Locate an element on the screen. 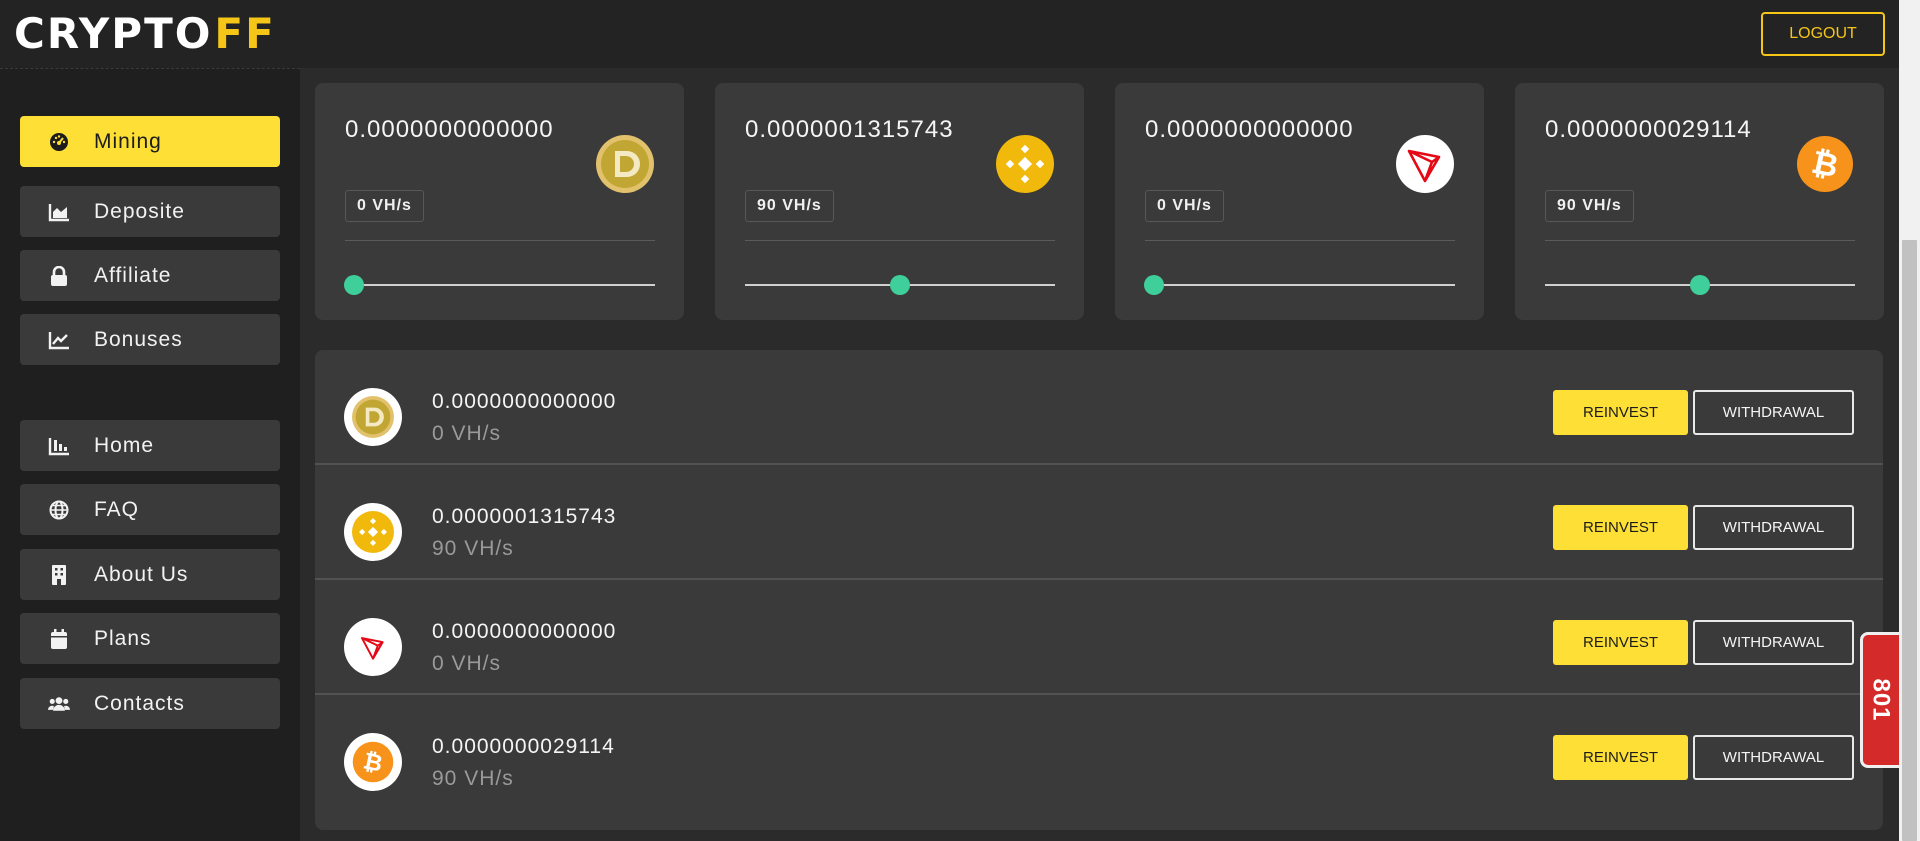 Image resolution: width=1920 pixels, height=841 pixels. sidebar-item-label: Bonuses is located at coordinates (138, 339).